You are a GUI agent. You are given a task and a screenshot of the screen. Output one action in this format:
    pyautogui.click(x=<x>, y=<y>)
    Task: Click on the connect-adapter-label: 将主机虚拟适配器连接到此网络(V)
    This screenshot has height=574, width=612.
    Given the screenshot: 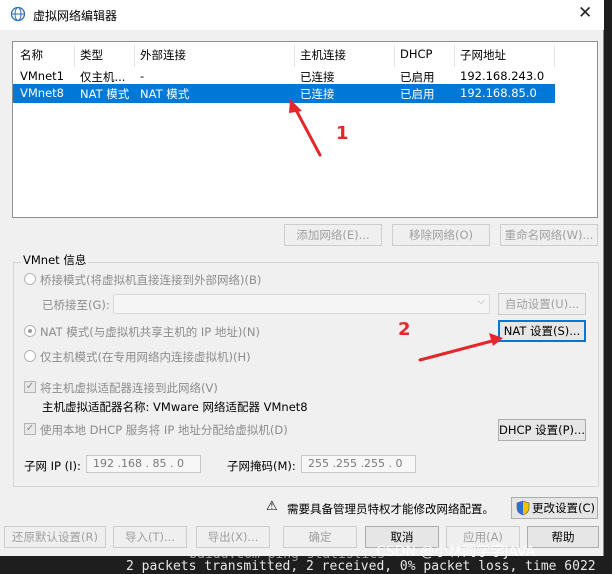 What is the action you would take?
    pyautogui.click(x=129, y=388)
    